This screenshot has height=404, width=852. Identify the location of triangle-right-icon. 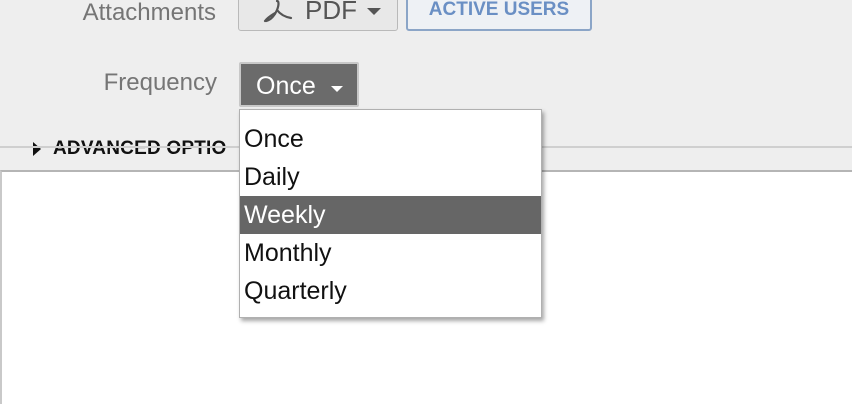
(37, 149).